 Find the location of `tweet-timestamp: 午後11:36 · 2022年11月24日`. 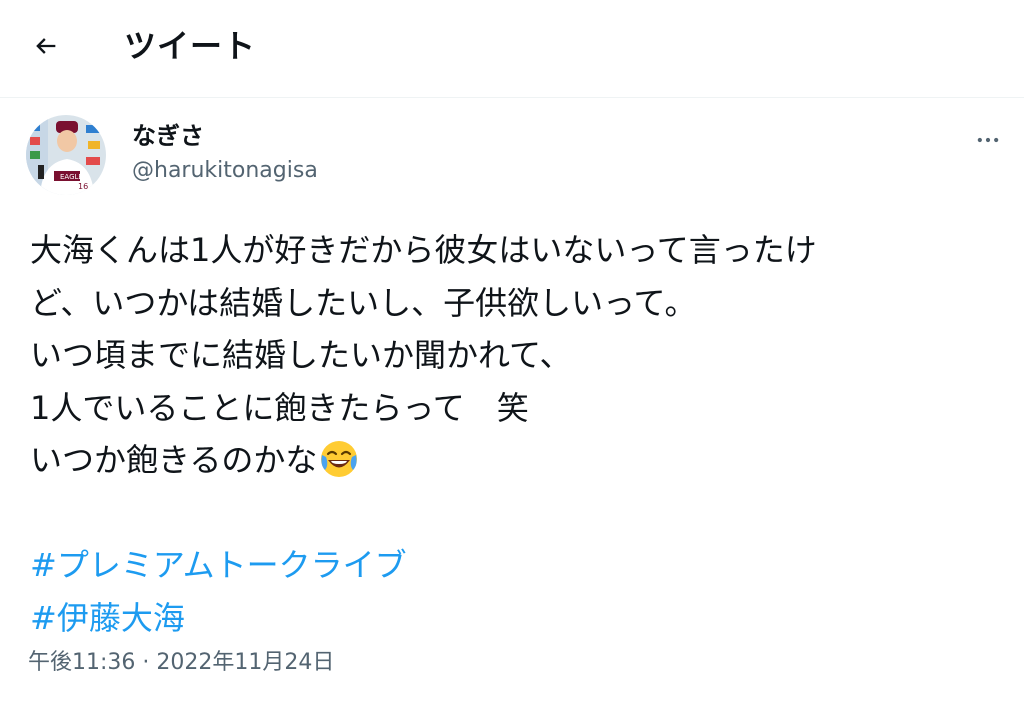

tweet-timestamp: 午後11:36 · 2022年11月24日 is located at coordinates (181, 663).